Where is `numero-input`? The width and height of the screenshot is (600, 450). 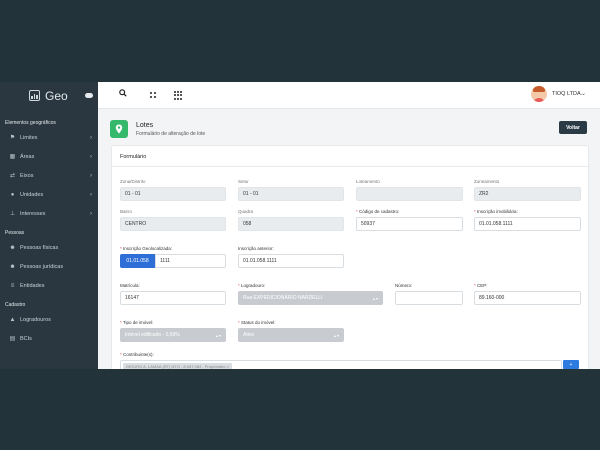
numero-input is located at coordinates (429, 298).